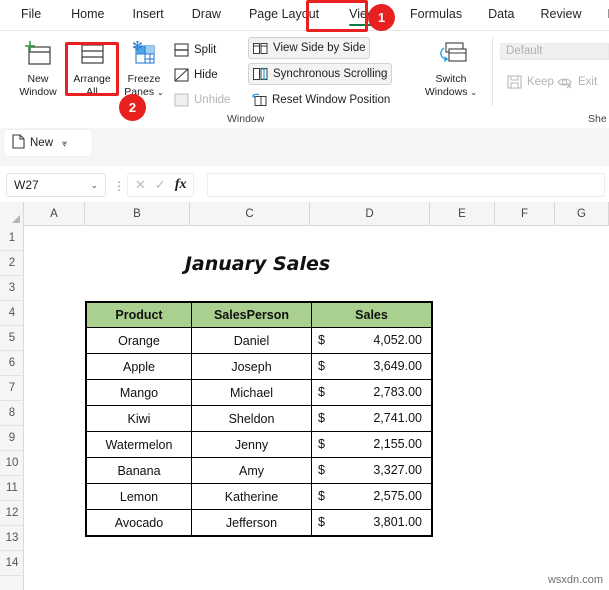  I want to click on tab-developer: Developer, so click(604, 15).